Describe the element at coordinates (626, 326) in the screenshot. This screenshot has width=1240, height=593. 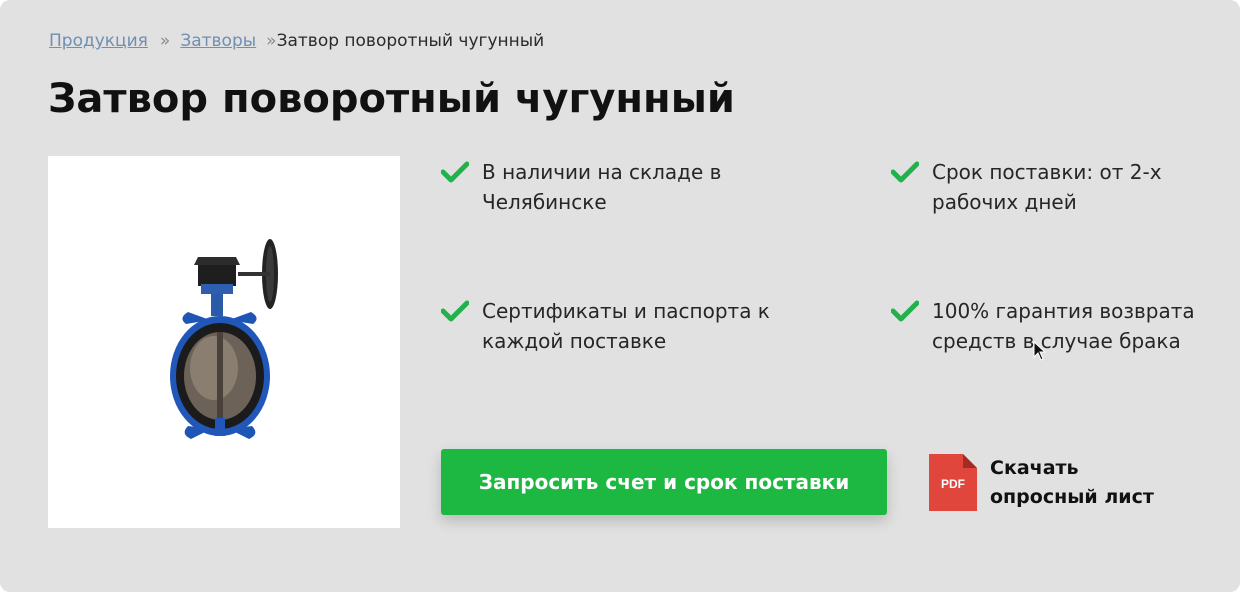
I see `feature-text: Сертификаты и паспорта к каждой поставке` at that location.